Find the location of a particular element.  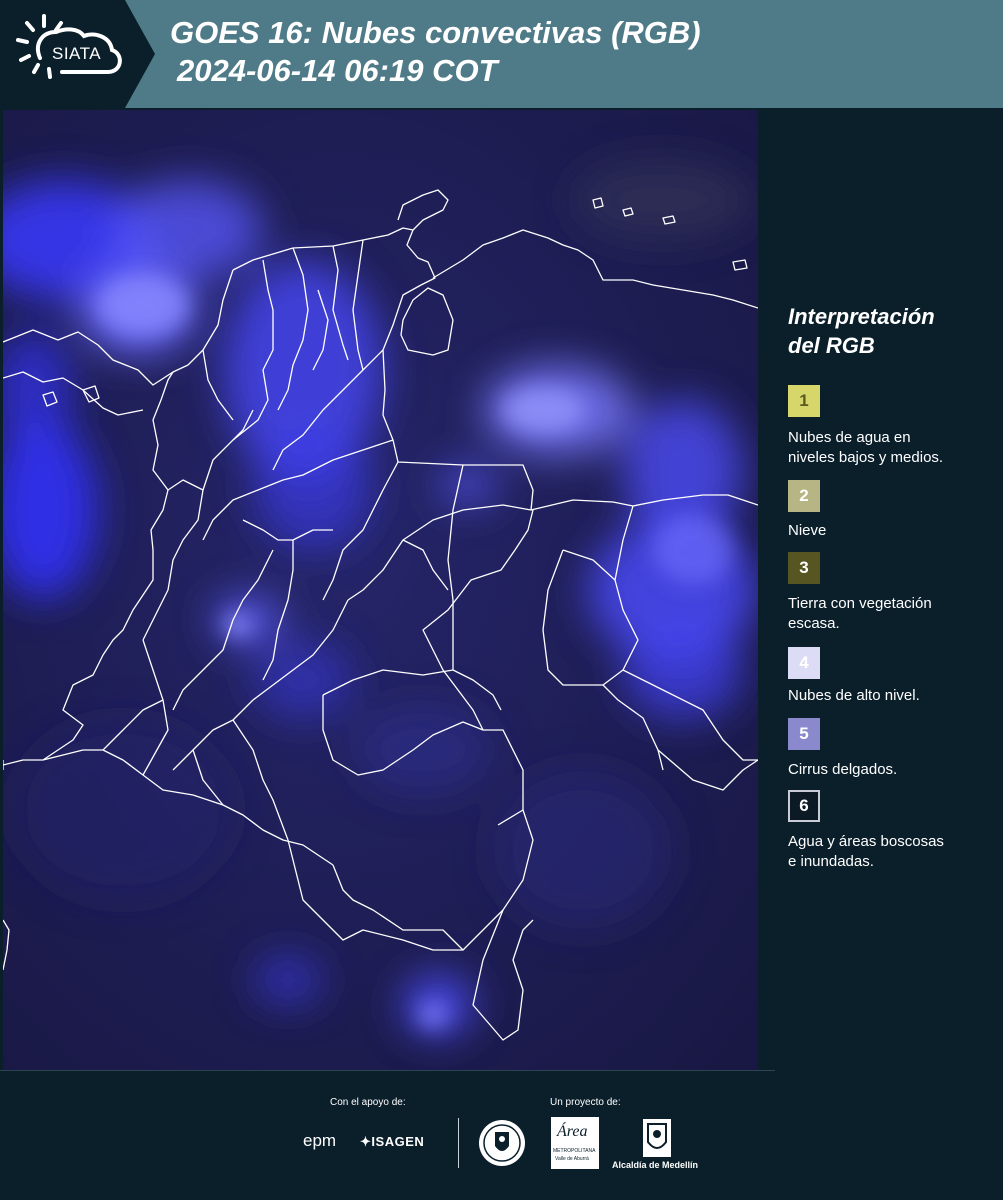

legend-label-5: Cirrus delgados. is located at coordinates (843, 769).